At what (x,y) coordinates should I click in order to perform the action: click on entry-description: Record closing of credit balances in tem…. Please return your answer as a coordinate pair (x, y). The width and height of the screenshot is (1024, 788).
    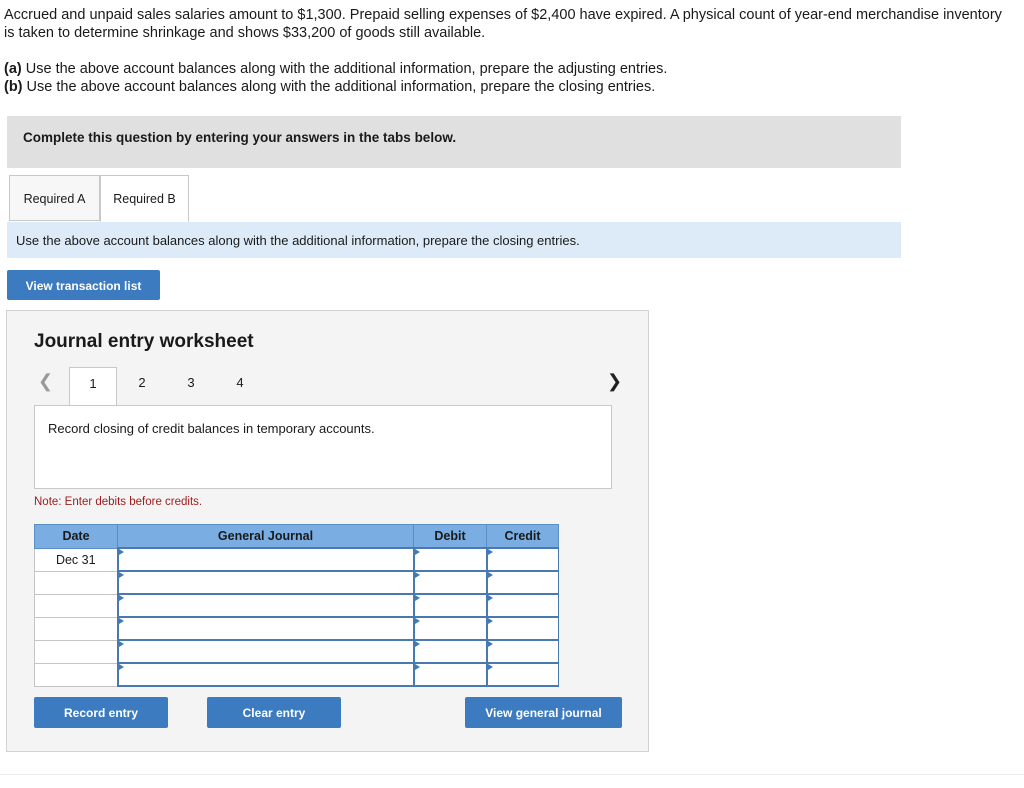
    Looking at the image, I should click on (323, 447).